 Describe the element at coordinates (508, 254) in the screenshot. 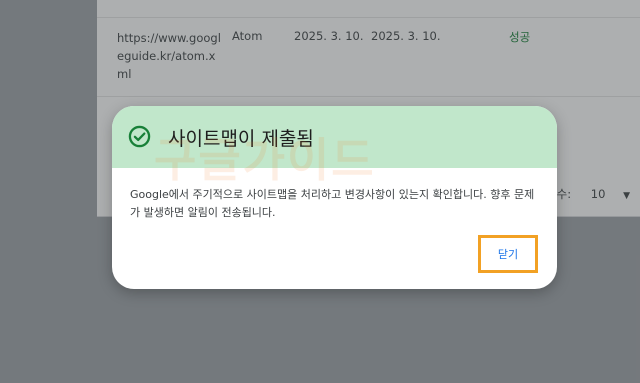

I see `close-button: 닫기` at that location.